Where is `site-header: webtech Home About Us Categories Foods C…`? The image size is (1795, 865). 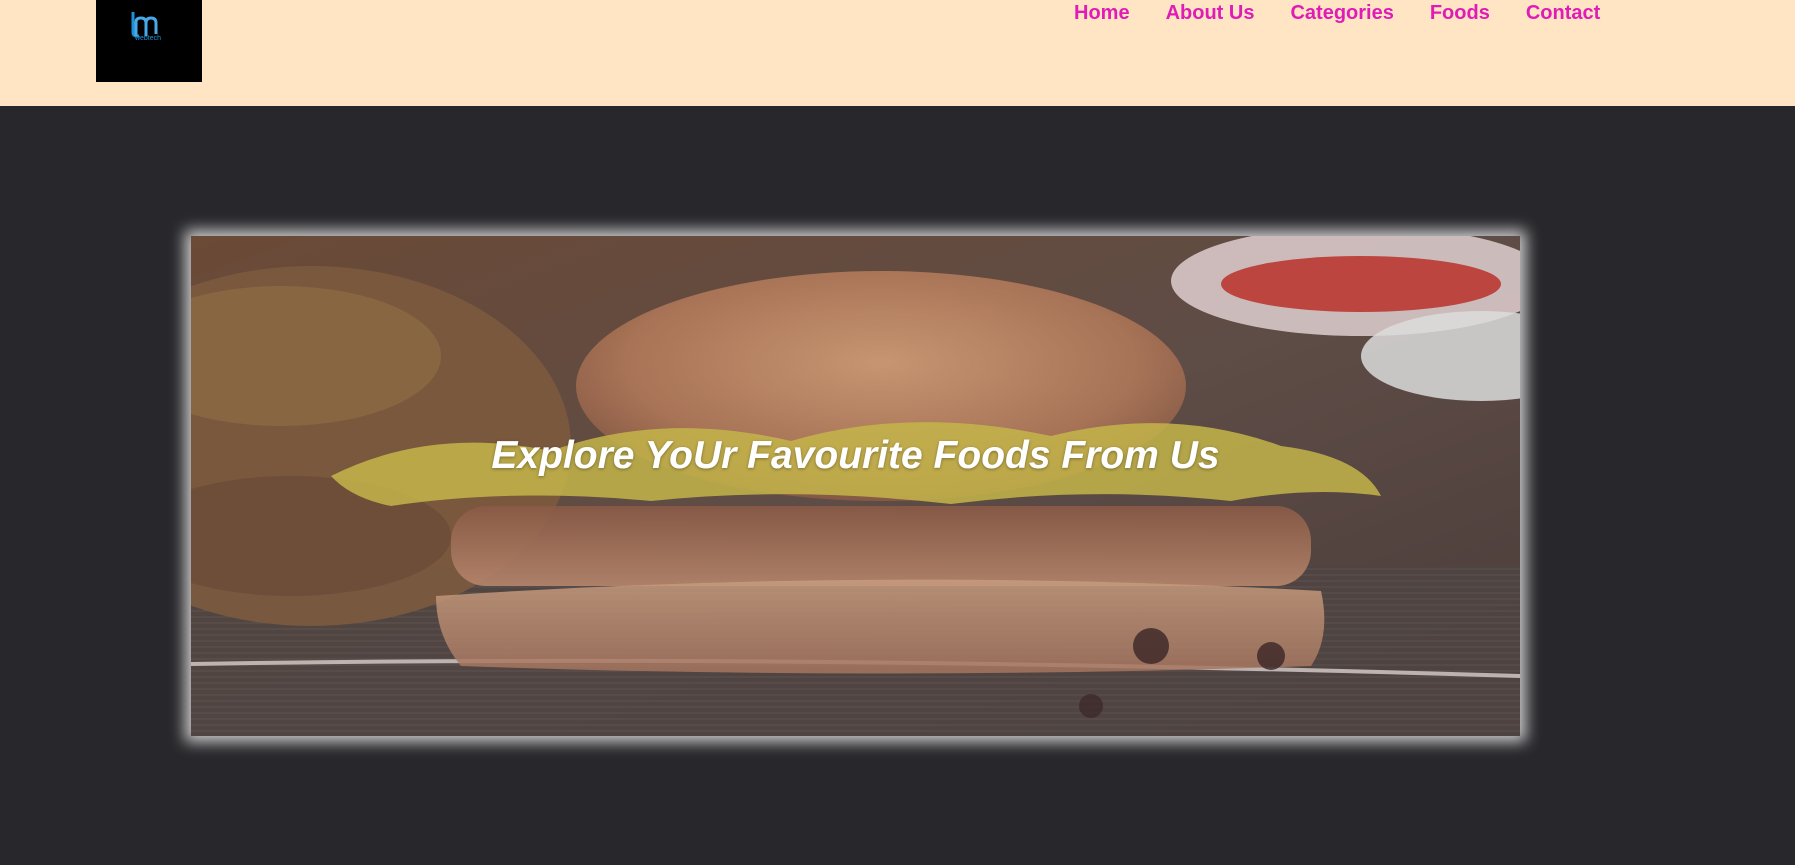
site-header: webtech Home About Us Categories Foods C… is located at coordinates (897, 53).